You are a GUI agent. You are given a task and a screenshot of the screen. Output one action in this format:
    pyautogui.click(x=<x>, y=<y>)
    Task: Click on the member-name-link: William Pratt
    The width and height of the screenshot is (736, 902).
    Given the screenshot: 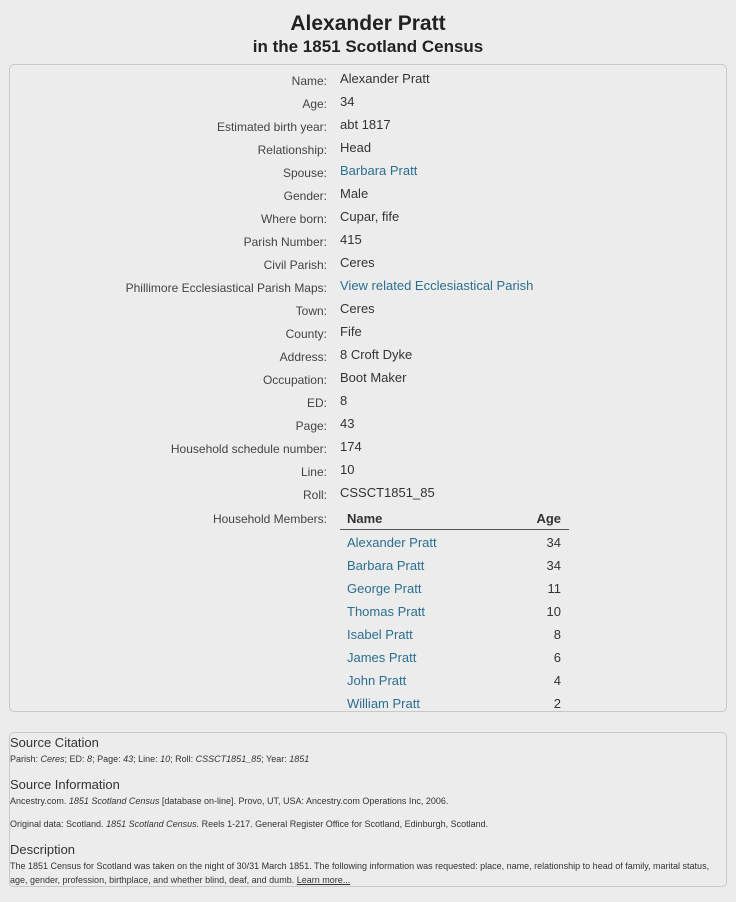 What is the action you would take?
    pyautogui.click(x=383, y=703)
    